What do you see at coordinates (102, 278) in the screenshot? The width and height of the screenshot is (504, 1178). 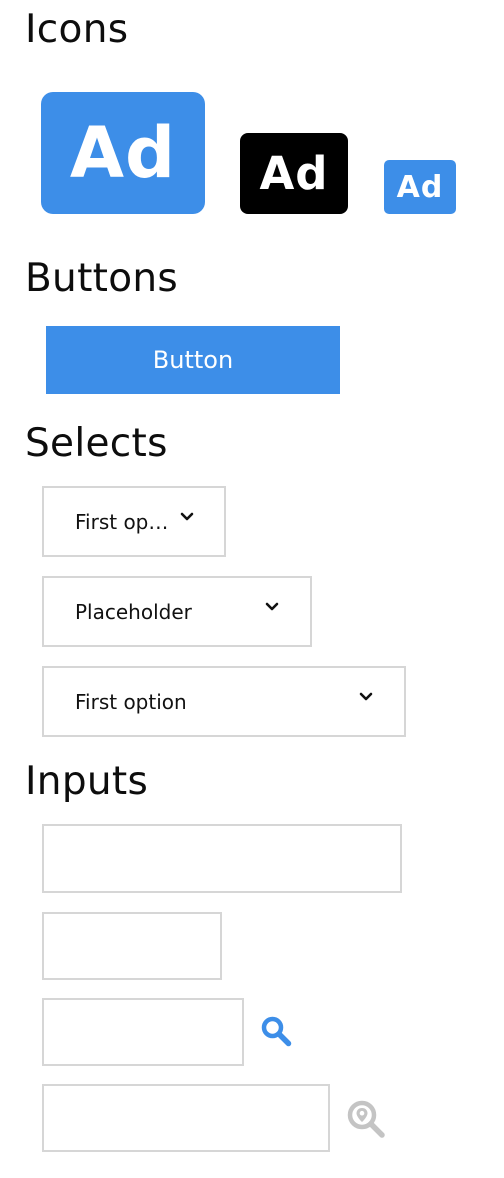 I see `buttons-heading: Buttons` at bounding box center [102, 278].